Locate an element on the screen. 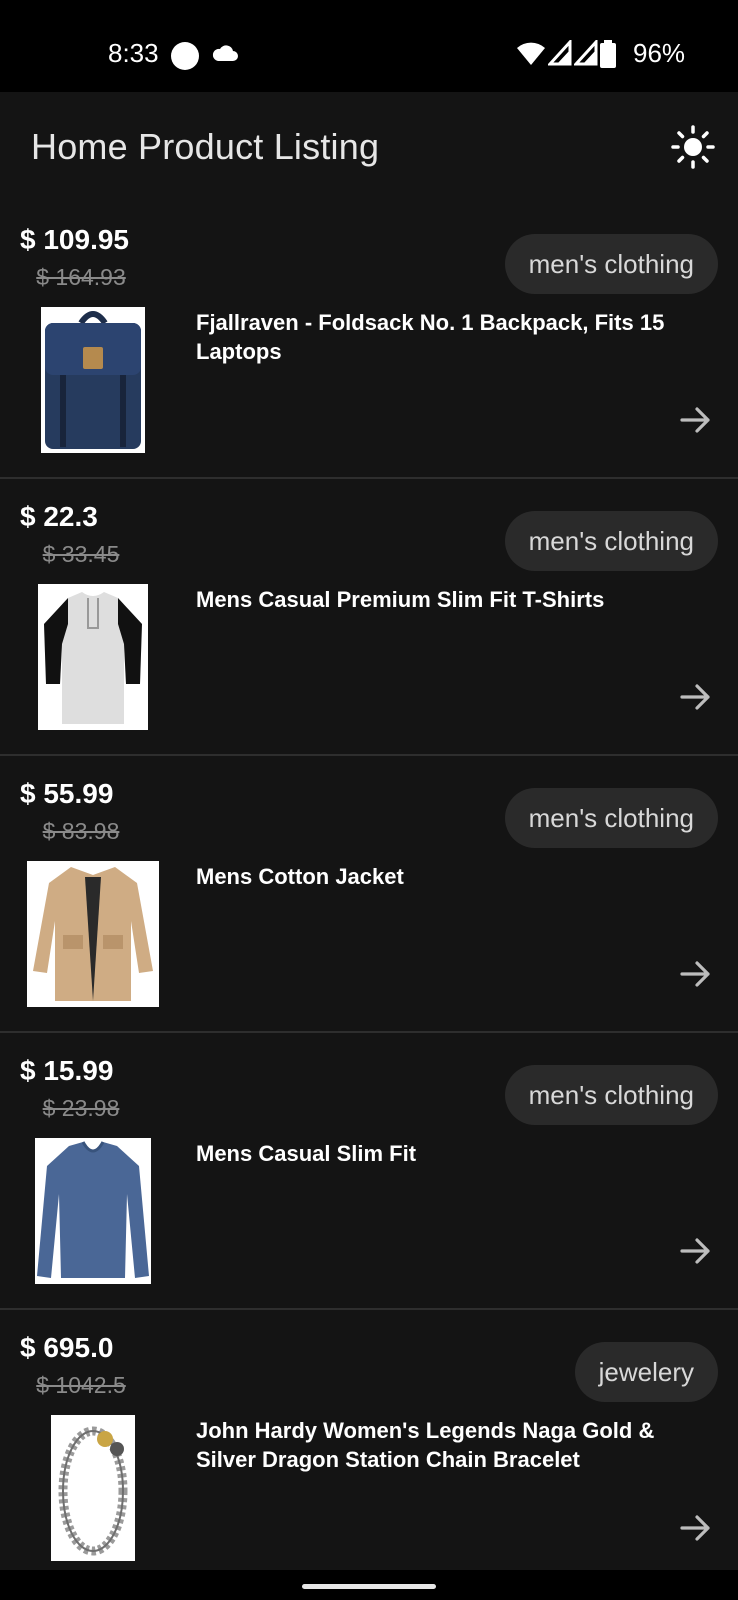 The width and height of the screenshot is (738, 1600). theme-toggle-button is located at coordinates (693, 147).